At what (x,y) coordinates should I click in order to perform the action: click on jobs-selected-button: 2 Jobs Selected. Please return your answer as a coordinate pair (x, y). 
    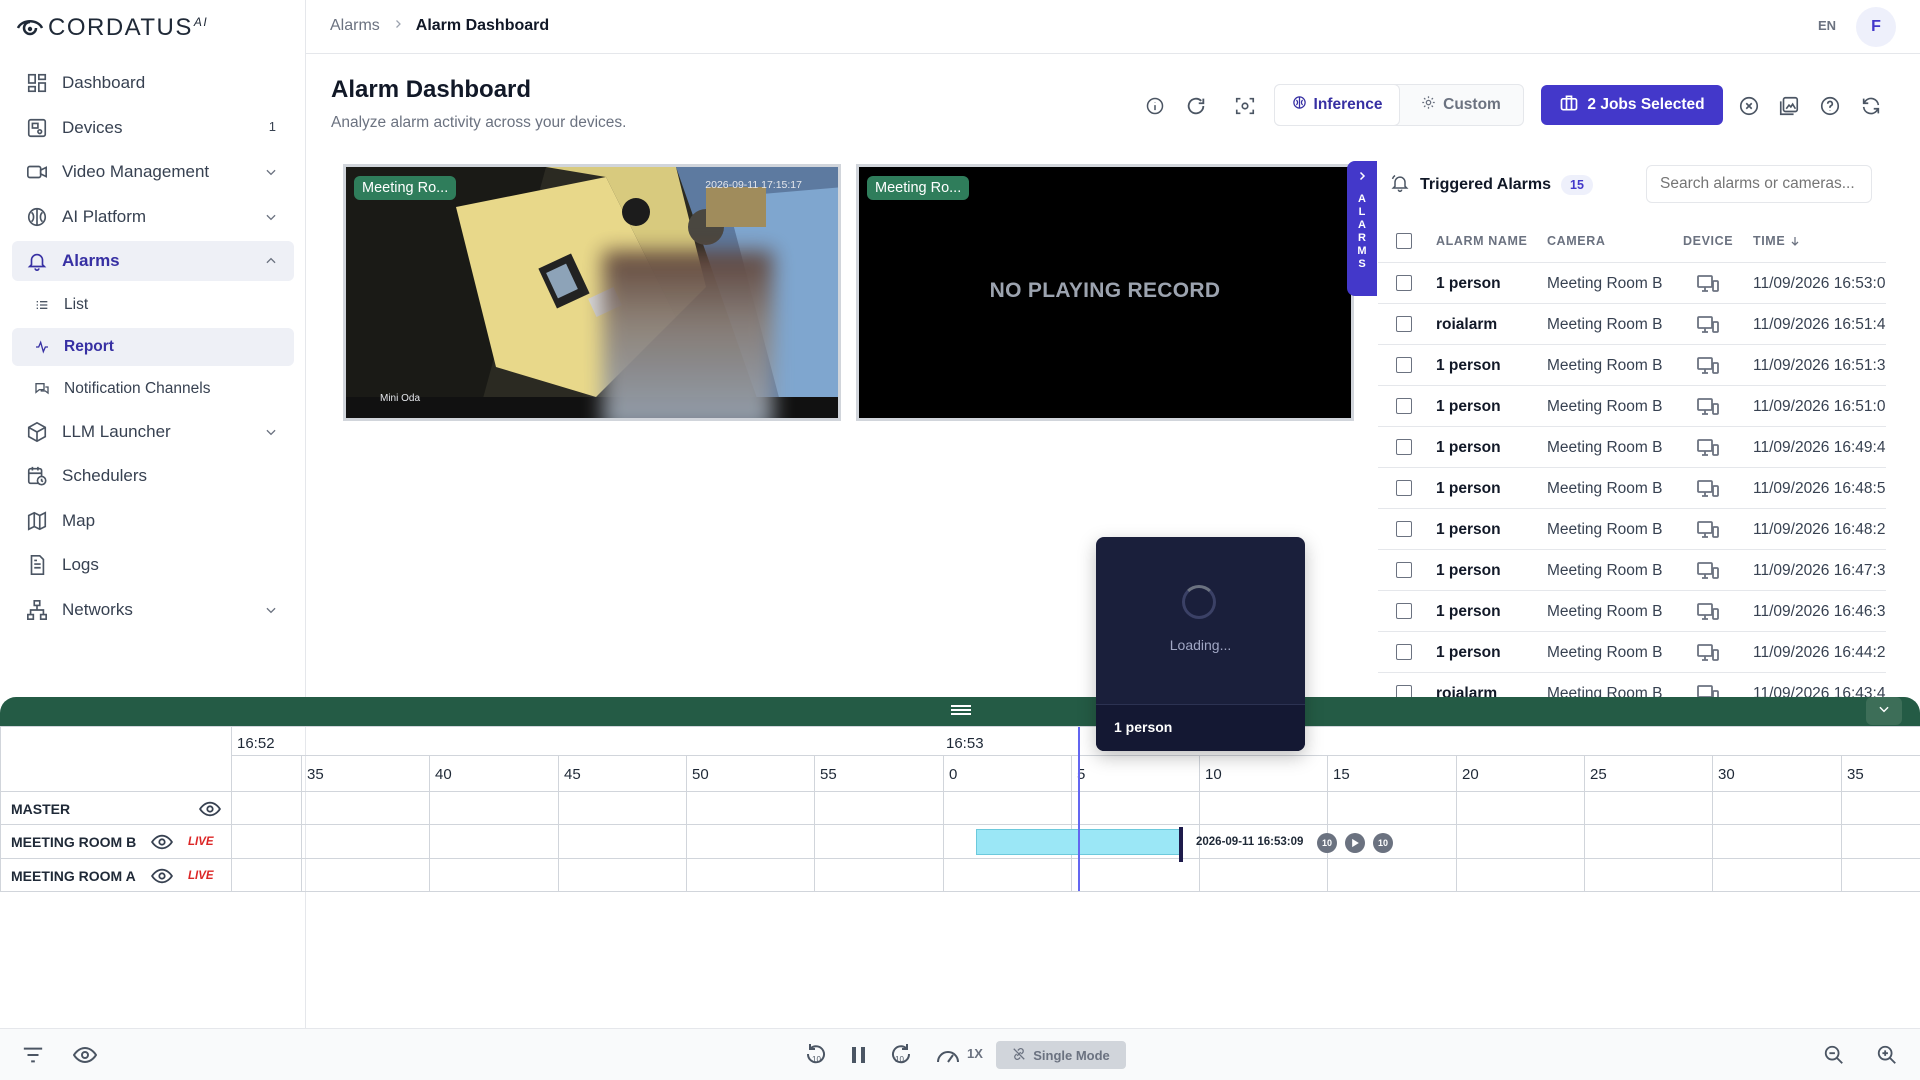
    Looking at the image, I should click on (1632, 105).